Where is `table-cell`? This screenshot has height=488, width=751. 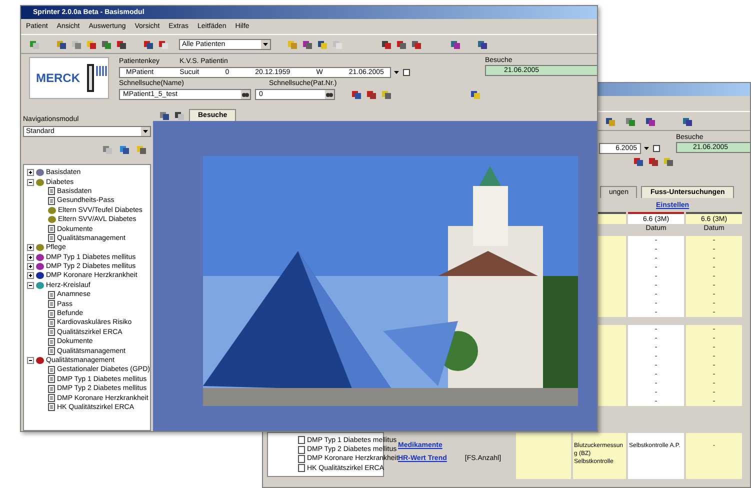
table-cell is located at coordinates (543, 456).